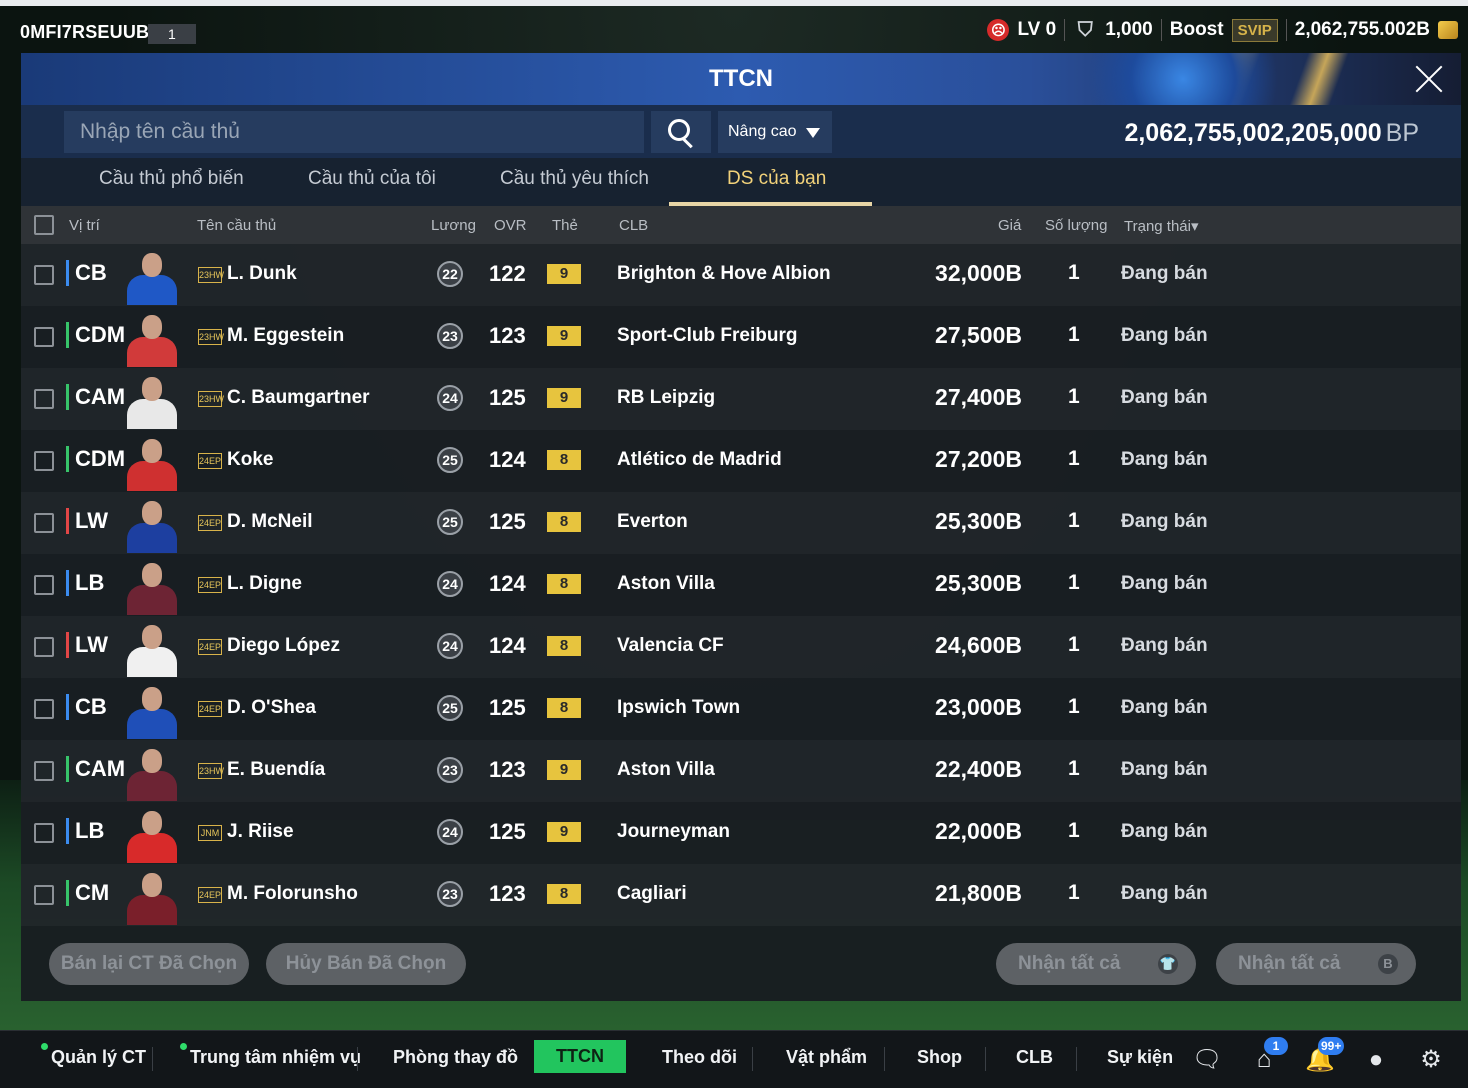  Describe the element at coordinates (276, 770) in the screenshot. I see `player-name: E. Buendía` at that location.